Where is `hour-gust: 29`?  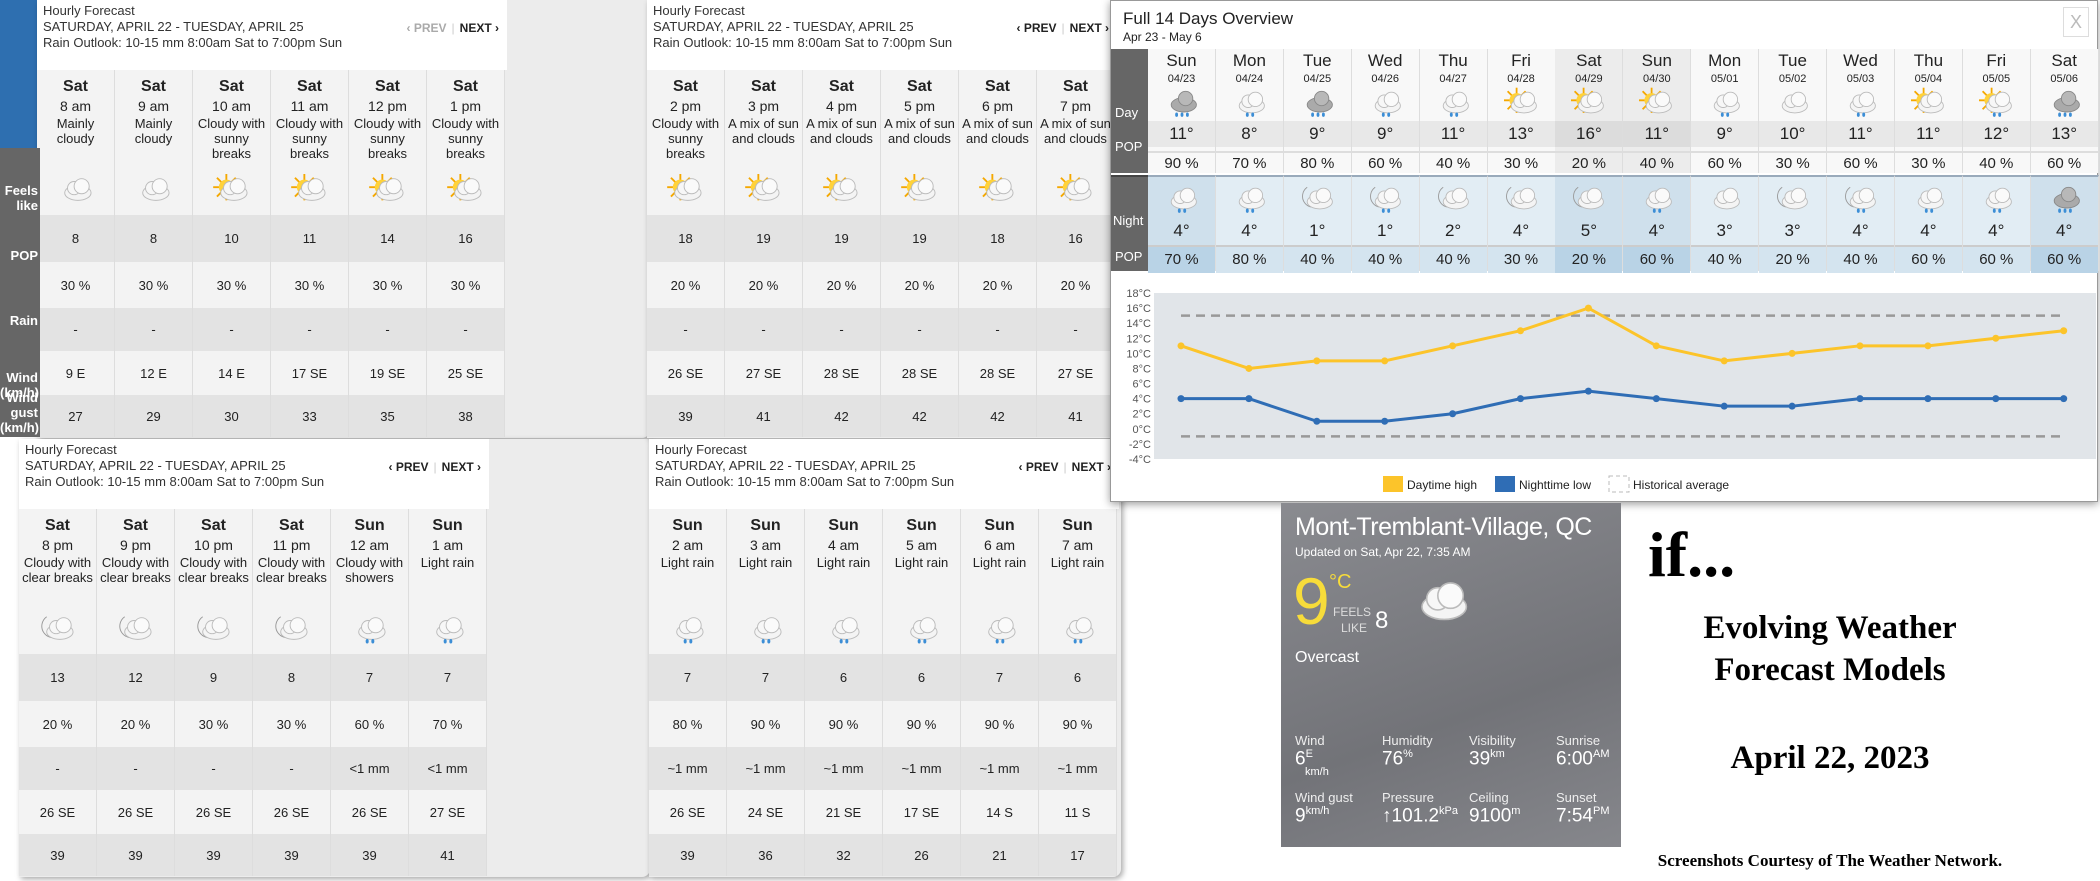
hour-gust: 29 is located at coordinates (153, 416).